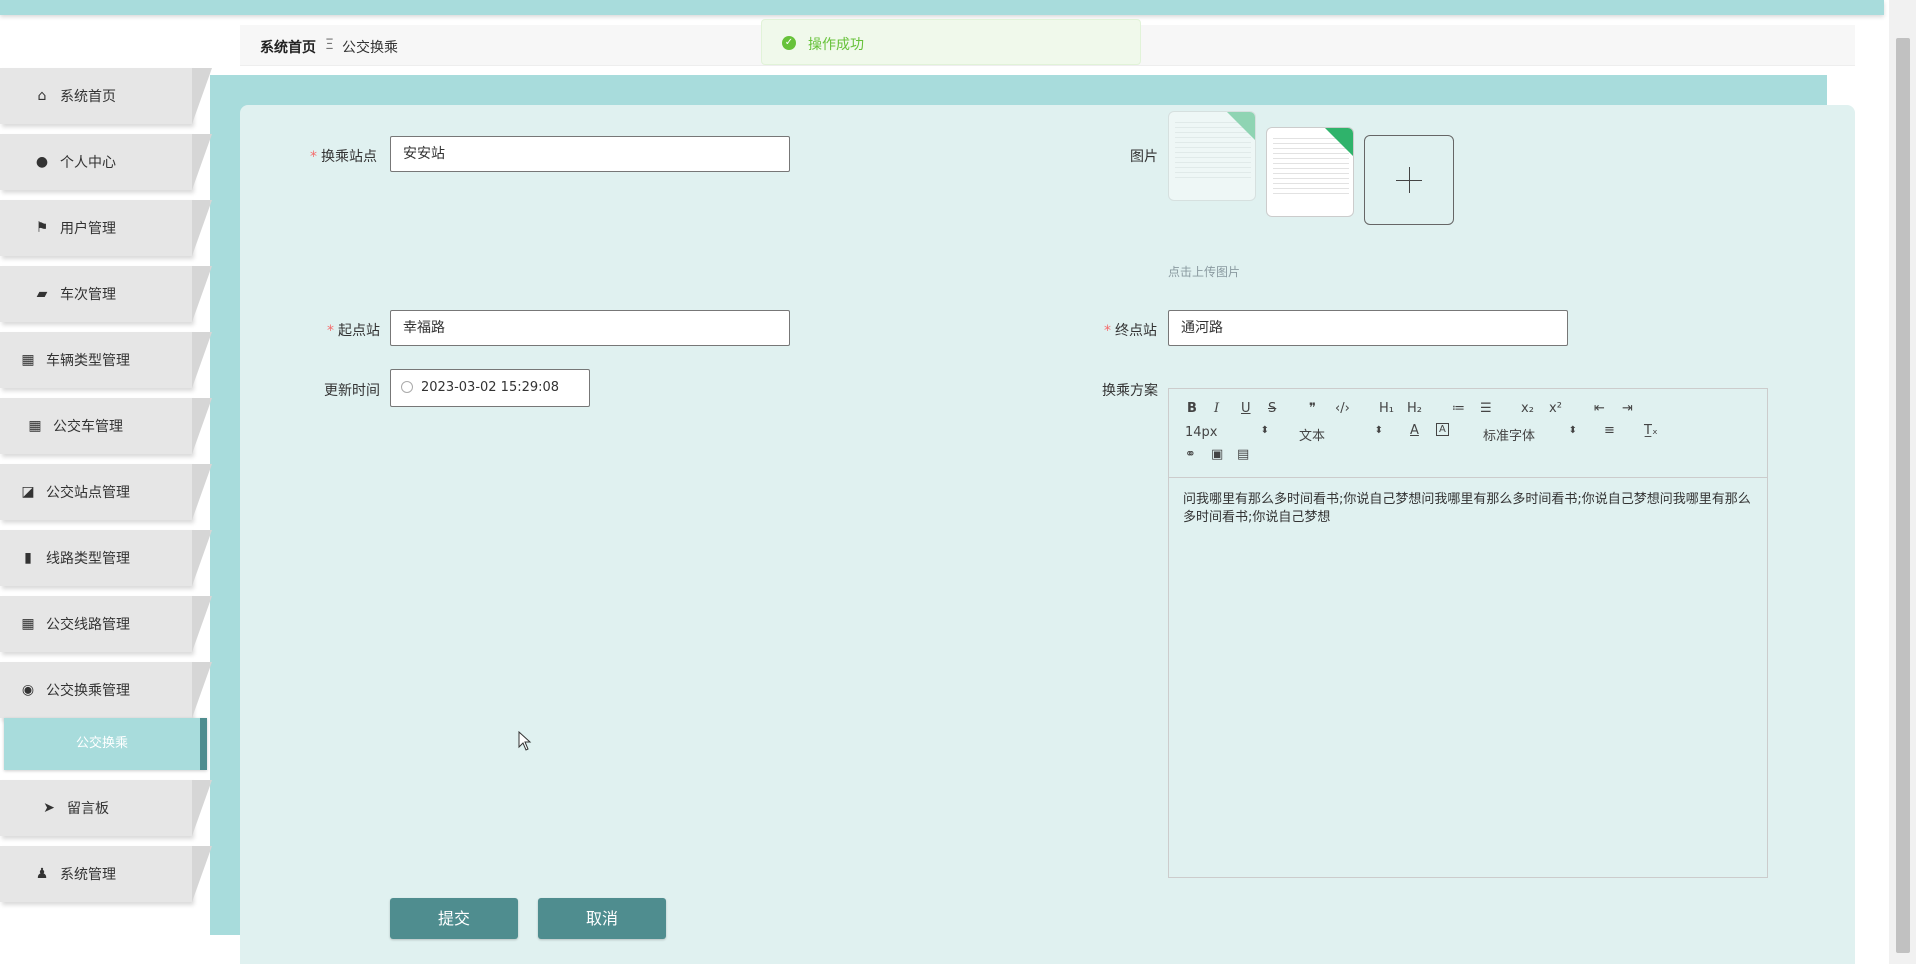  I want to click on sidebar-item-trips: ▰ 车次管理, so click(106, 294).